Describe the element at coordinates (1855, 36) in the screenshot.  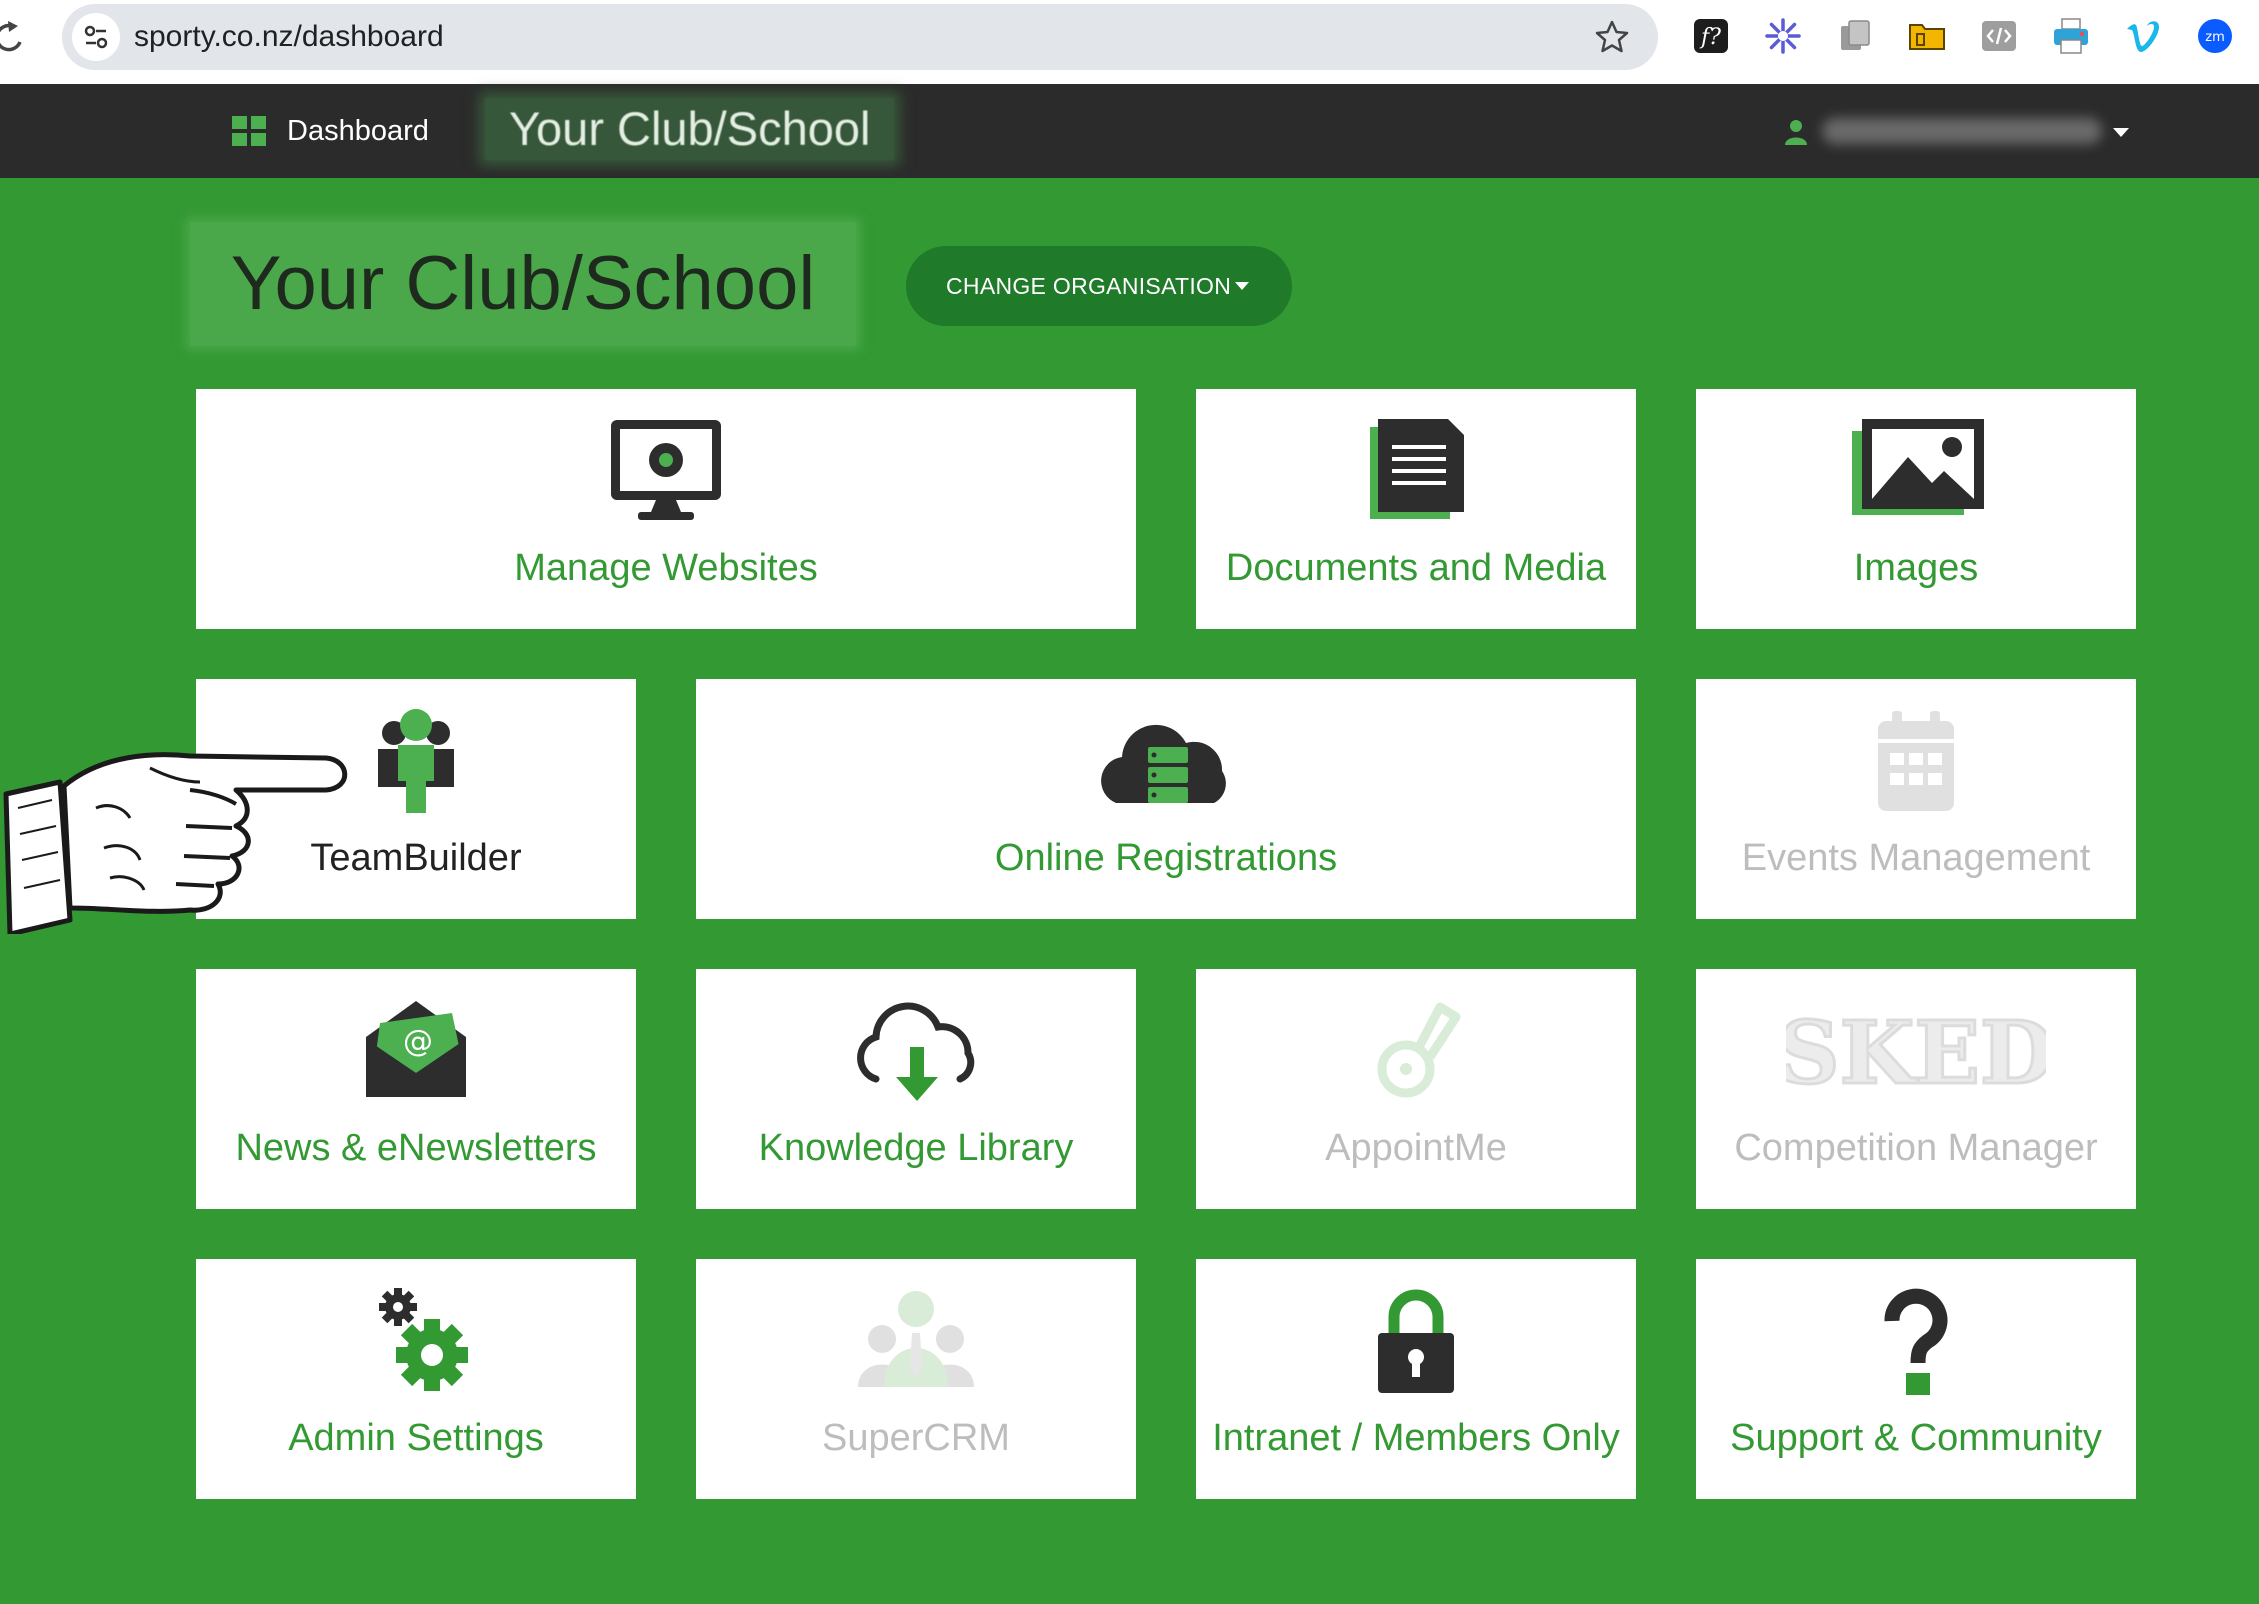
I see `copy-icon` at that location.